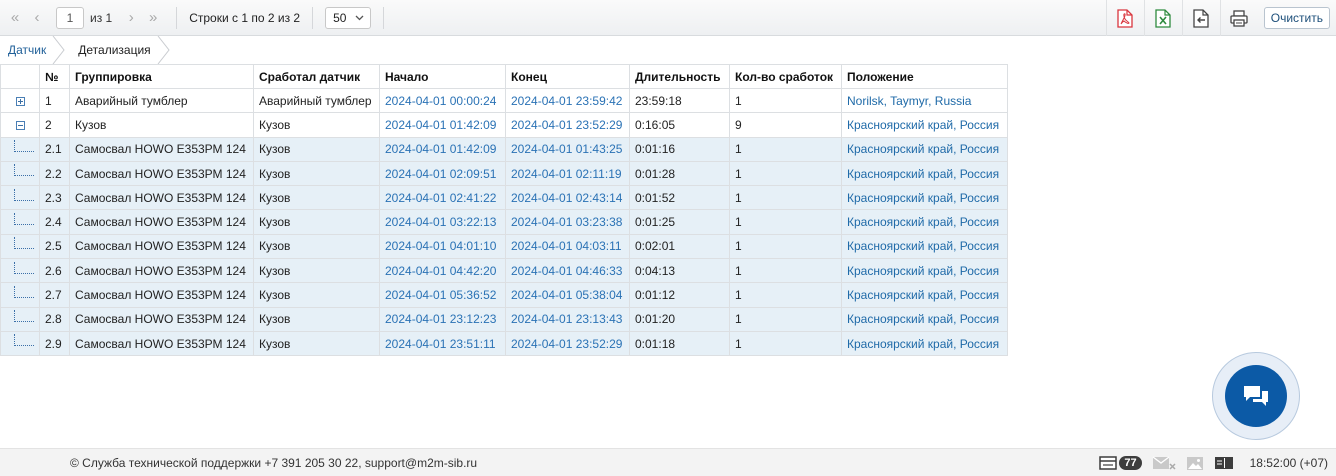 This screenshot has width=1336, height=476. What do you see at coordinates (567, 76) in the screenshot?
I see `column-header: Конец` at bounding box center [567, 76].